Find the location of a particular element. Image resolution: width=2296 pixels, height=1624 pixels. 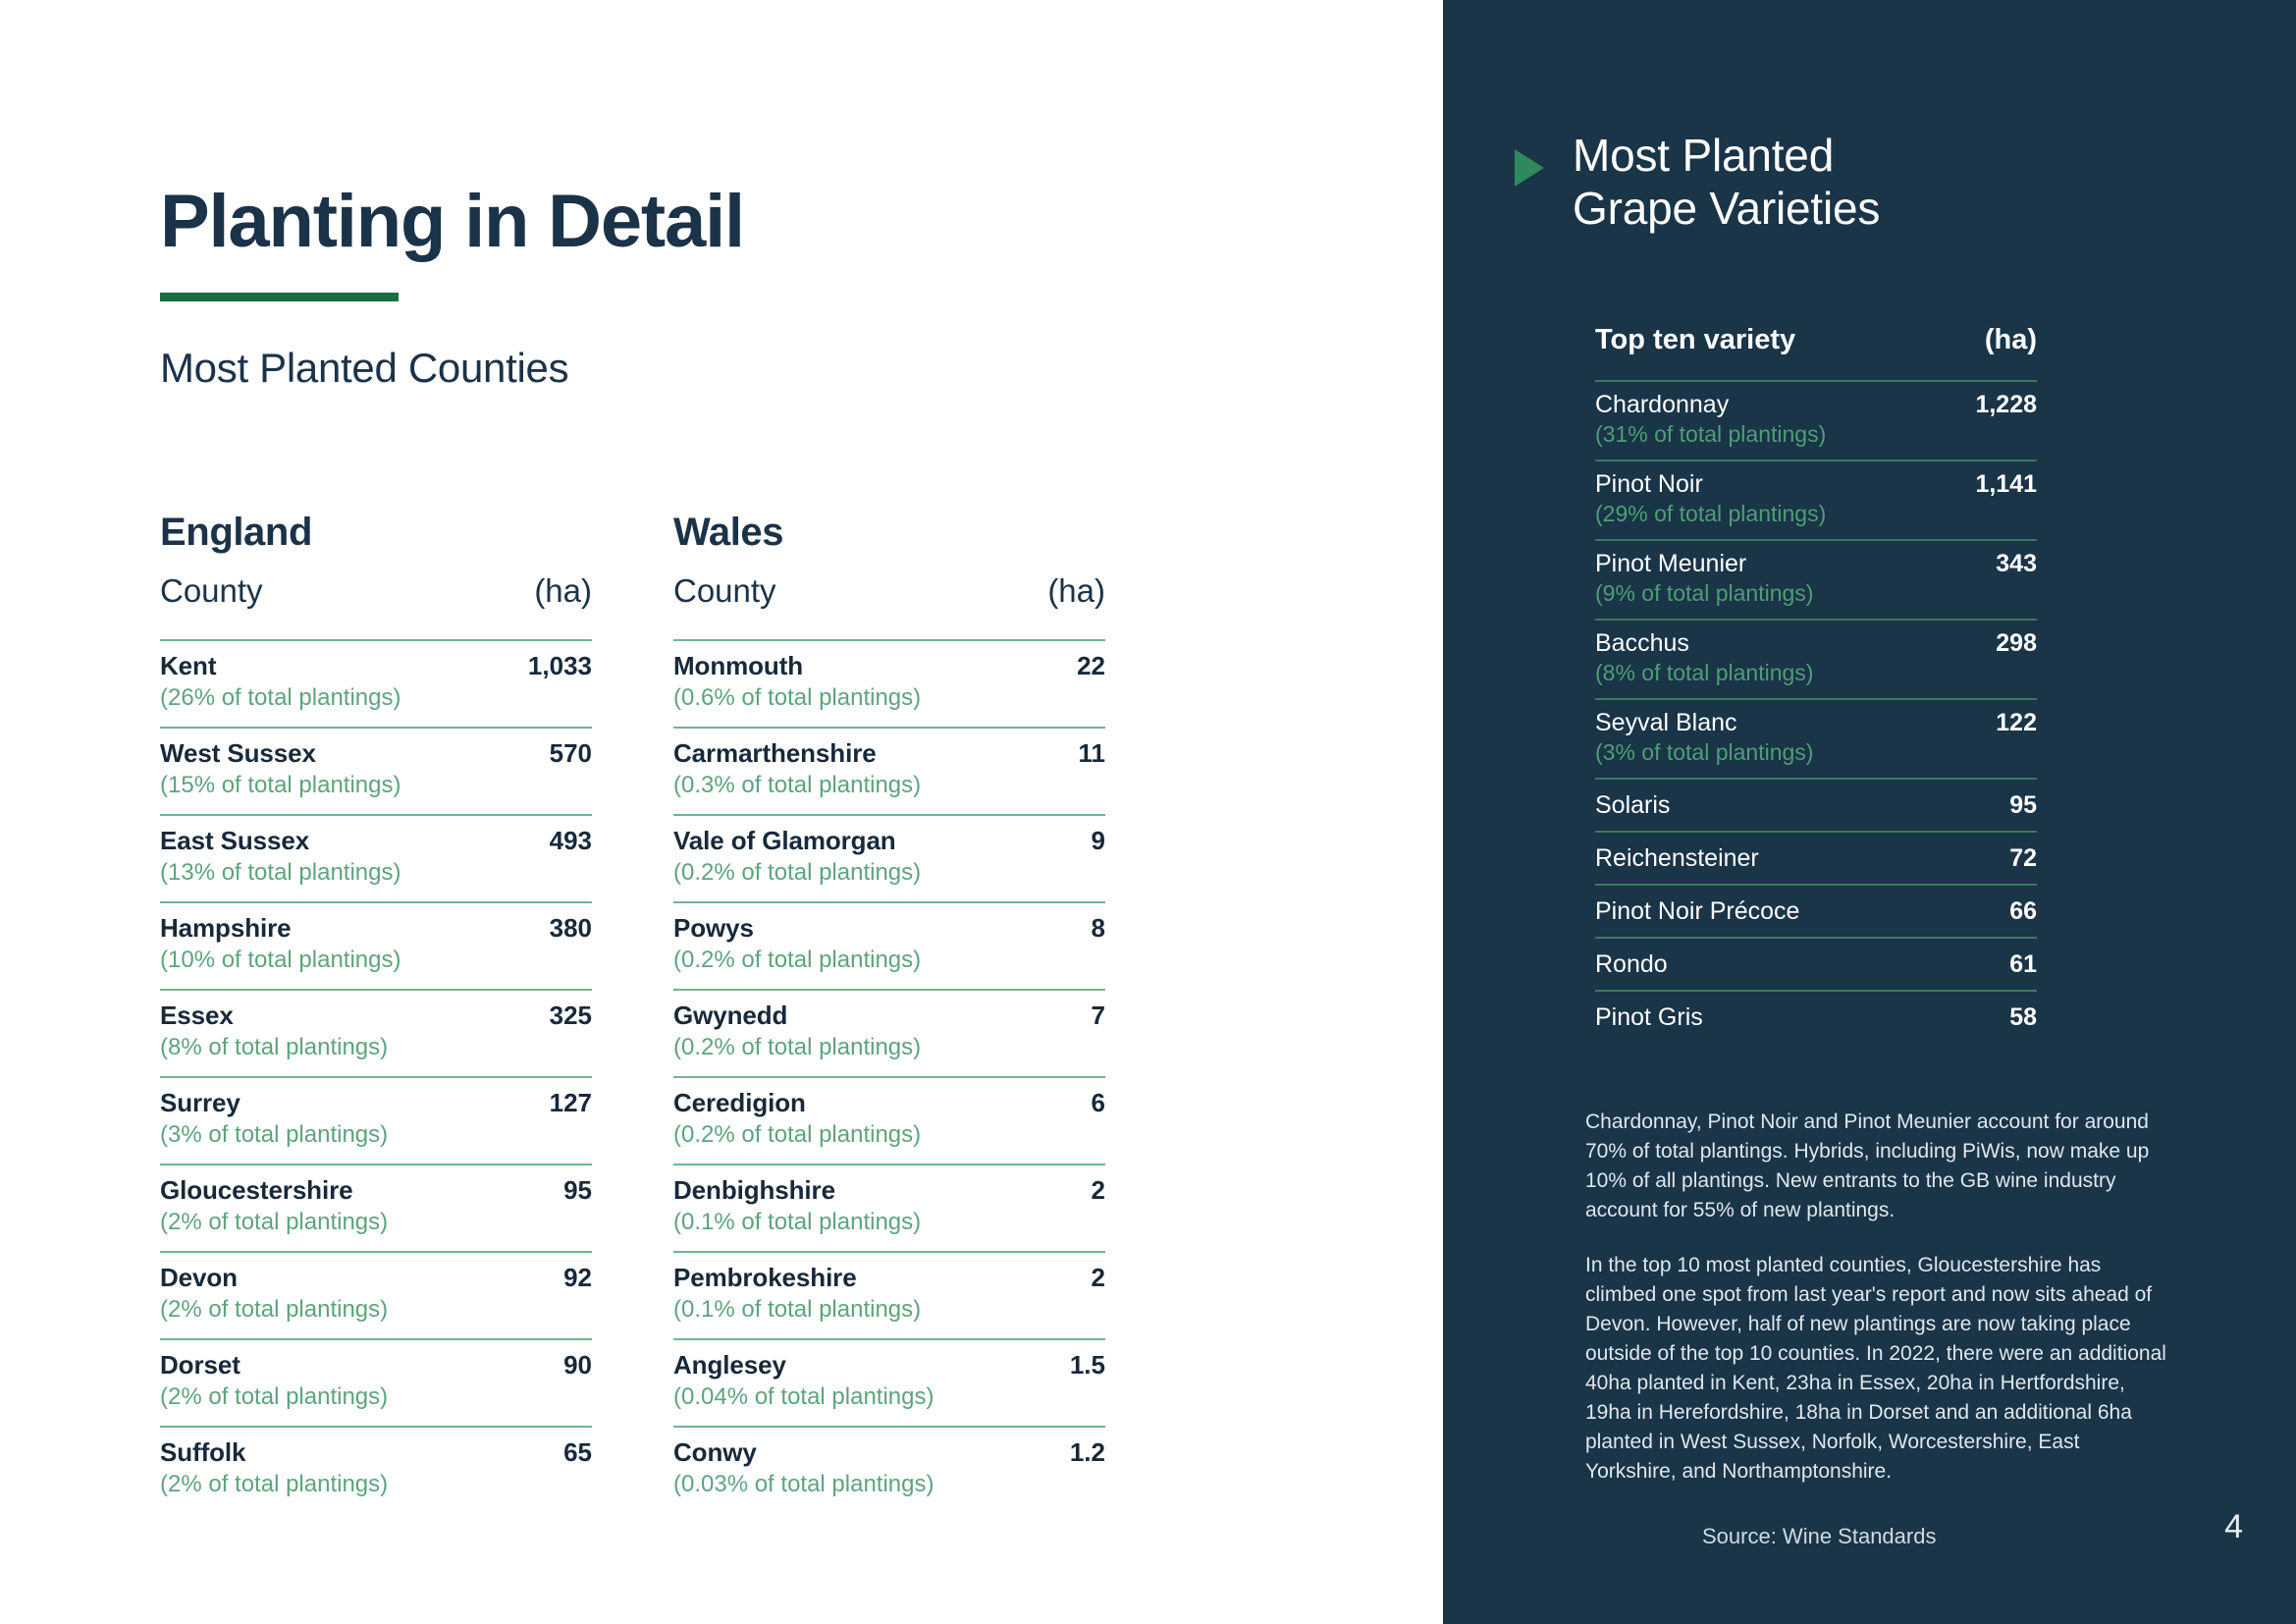

column-header-variety: Top ten variety is located at coordinates (1695, 339).